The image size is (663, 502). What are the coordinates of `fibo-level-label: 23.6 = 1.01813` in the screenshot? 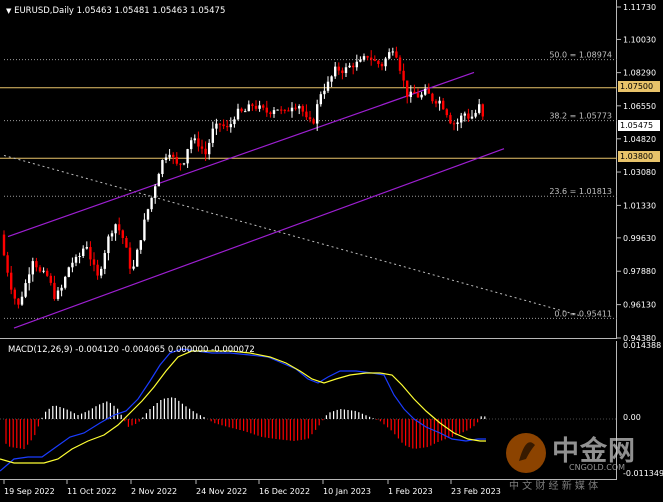 It's located at (580, 191).